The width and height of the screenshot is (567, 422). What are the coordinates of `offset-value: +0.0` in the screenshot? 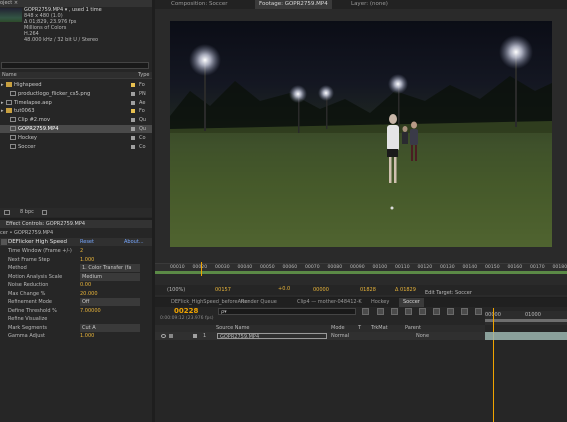 It's located at (284, 289).